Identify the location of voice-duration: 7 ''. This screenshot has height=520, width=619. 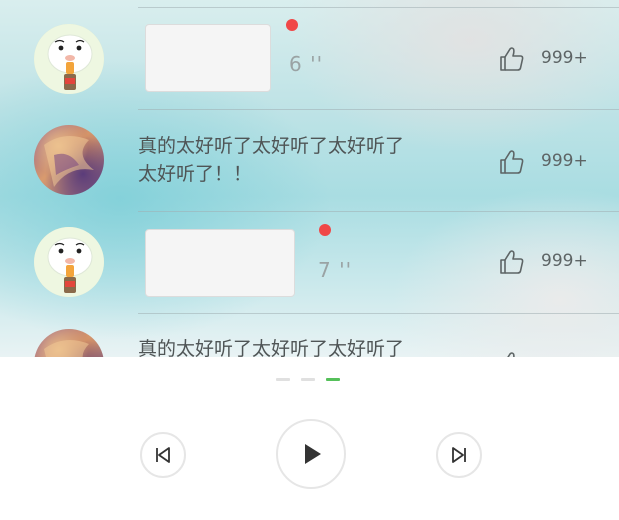
(335, 270).